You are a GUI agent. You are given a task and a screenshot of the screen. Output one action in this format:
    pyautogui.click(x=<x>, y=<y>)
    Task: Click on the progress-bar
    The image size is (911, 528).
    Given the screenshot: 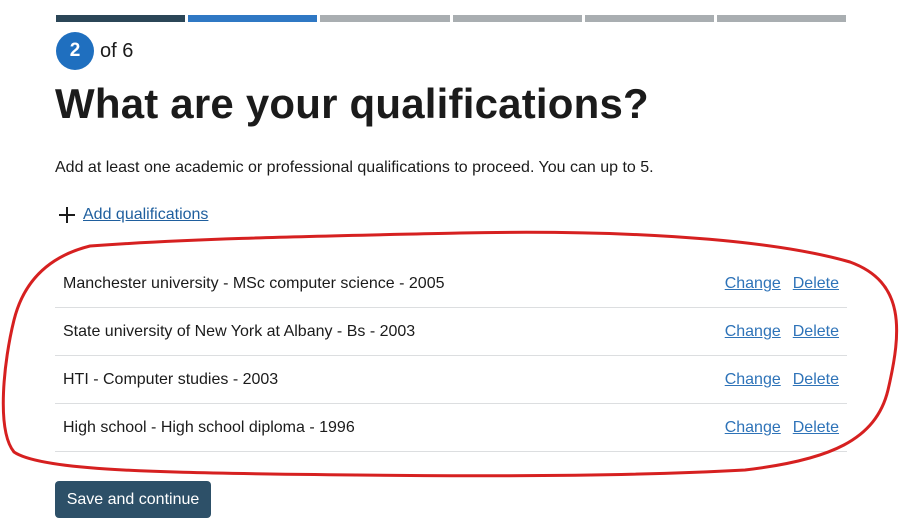 What is the action you would take?
    pyautogui.click(x=451, y=18)
    